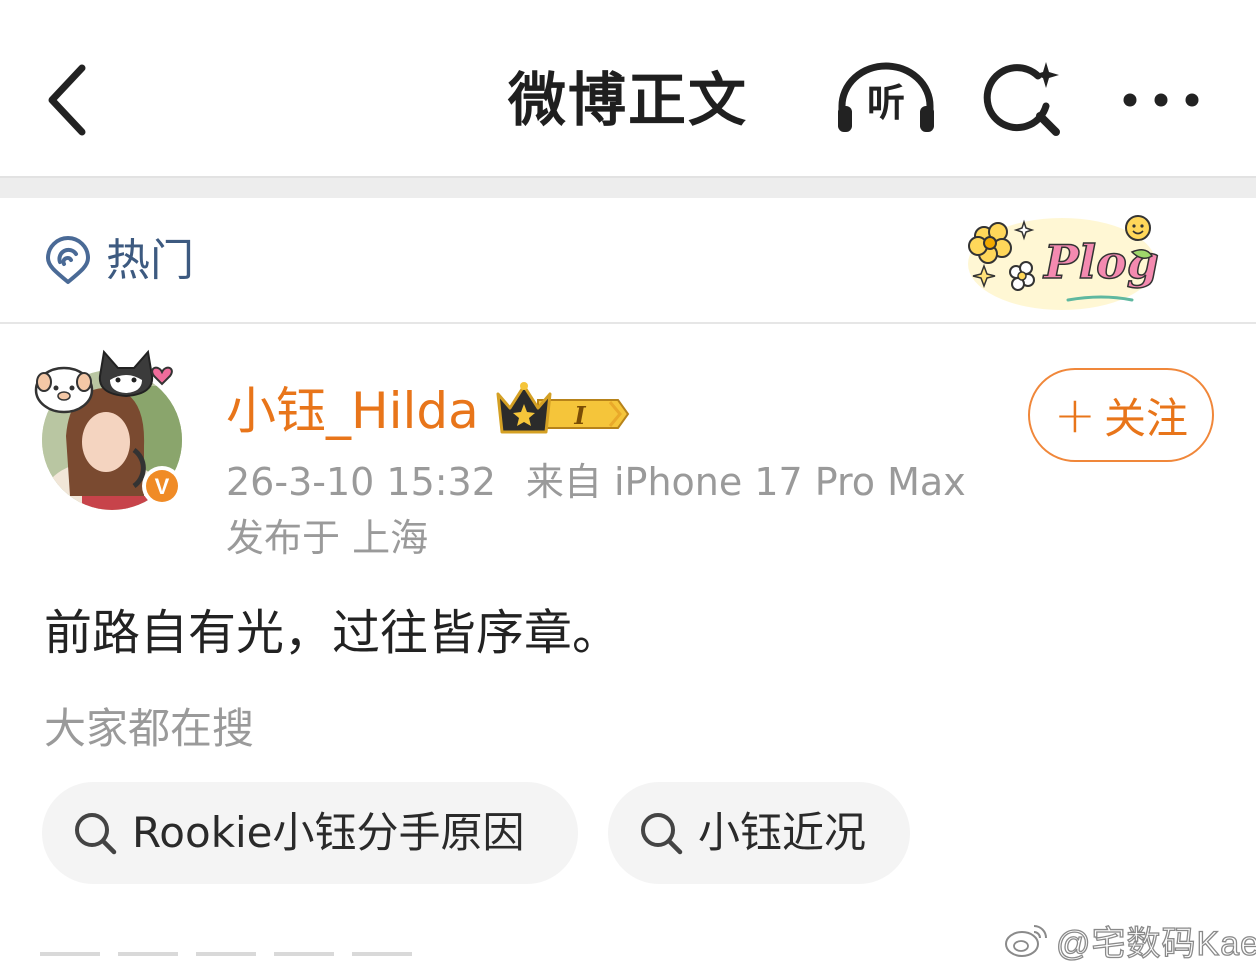 The image size is (1256, 969). What do you see at coordinates (162, 376) in the screenshot?
I see `heart-icon` at bounding box center [162, 376].